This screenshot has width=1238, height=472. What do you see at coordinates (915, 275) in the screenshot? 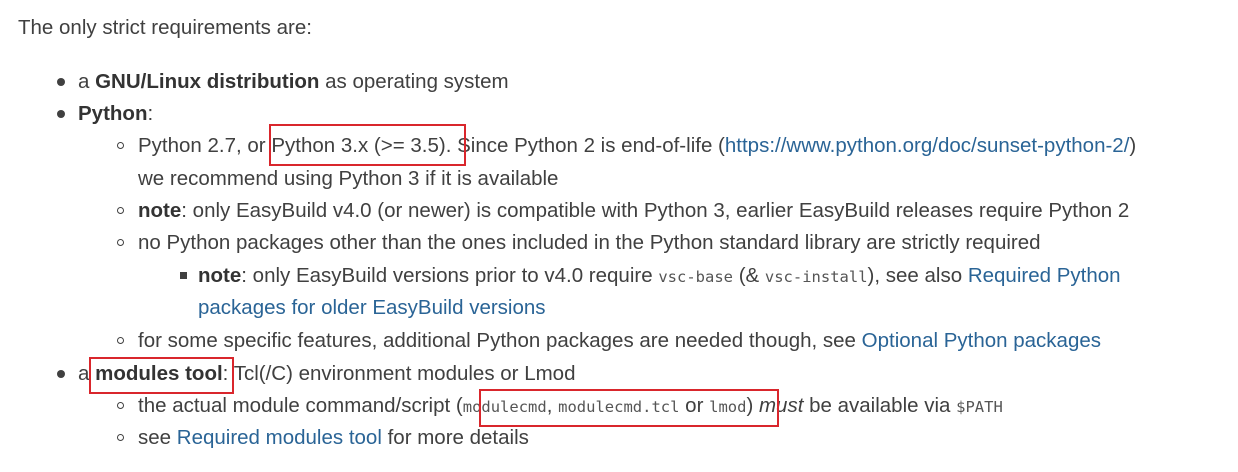
I see `subsub-text3: ), see also` at bounding box center [915, 275].